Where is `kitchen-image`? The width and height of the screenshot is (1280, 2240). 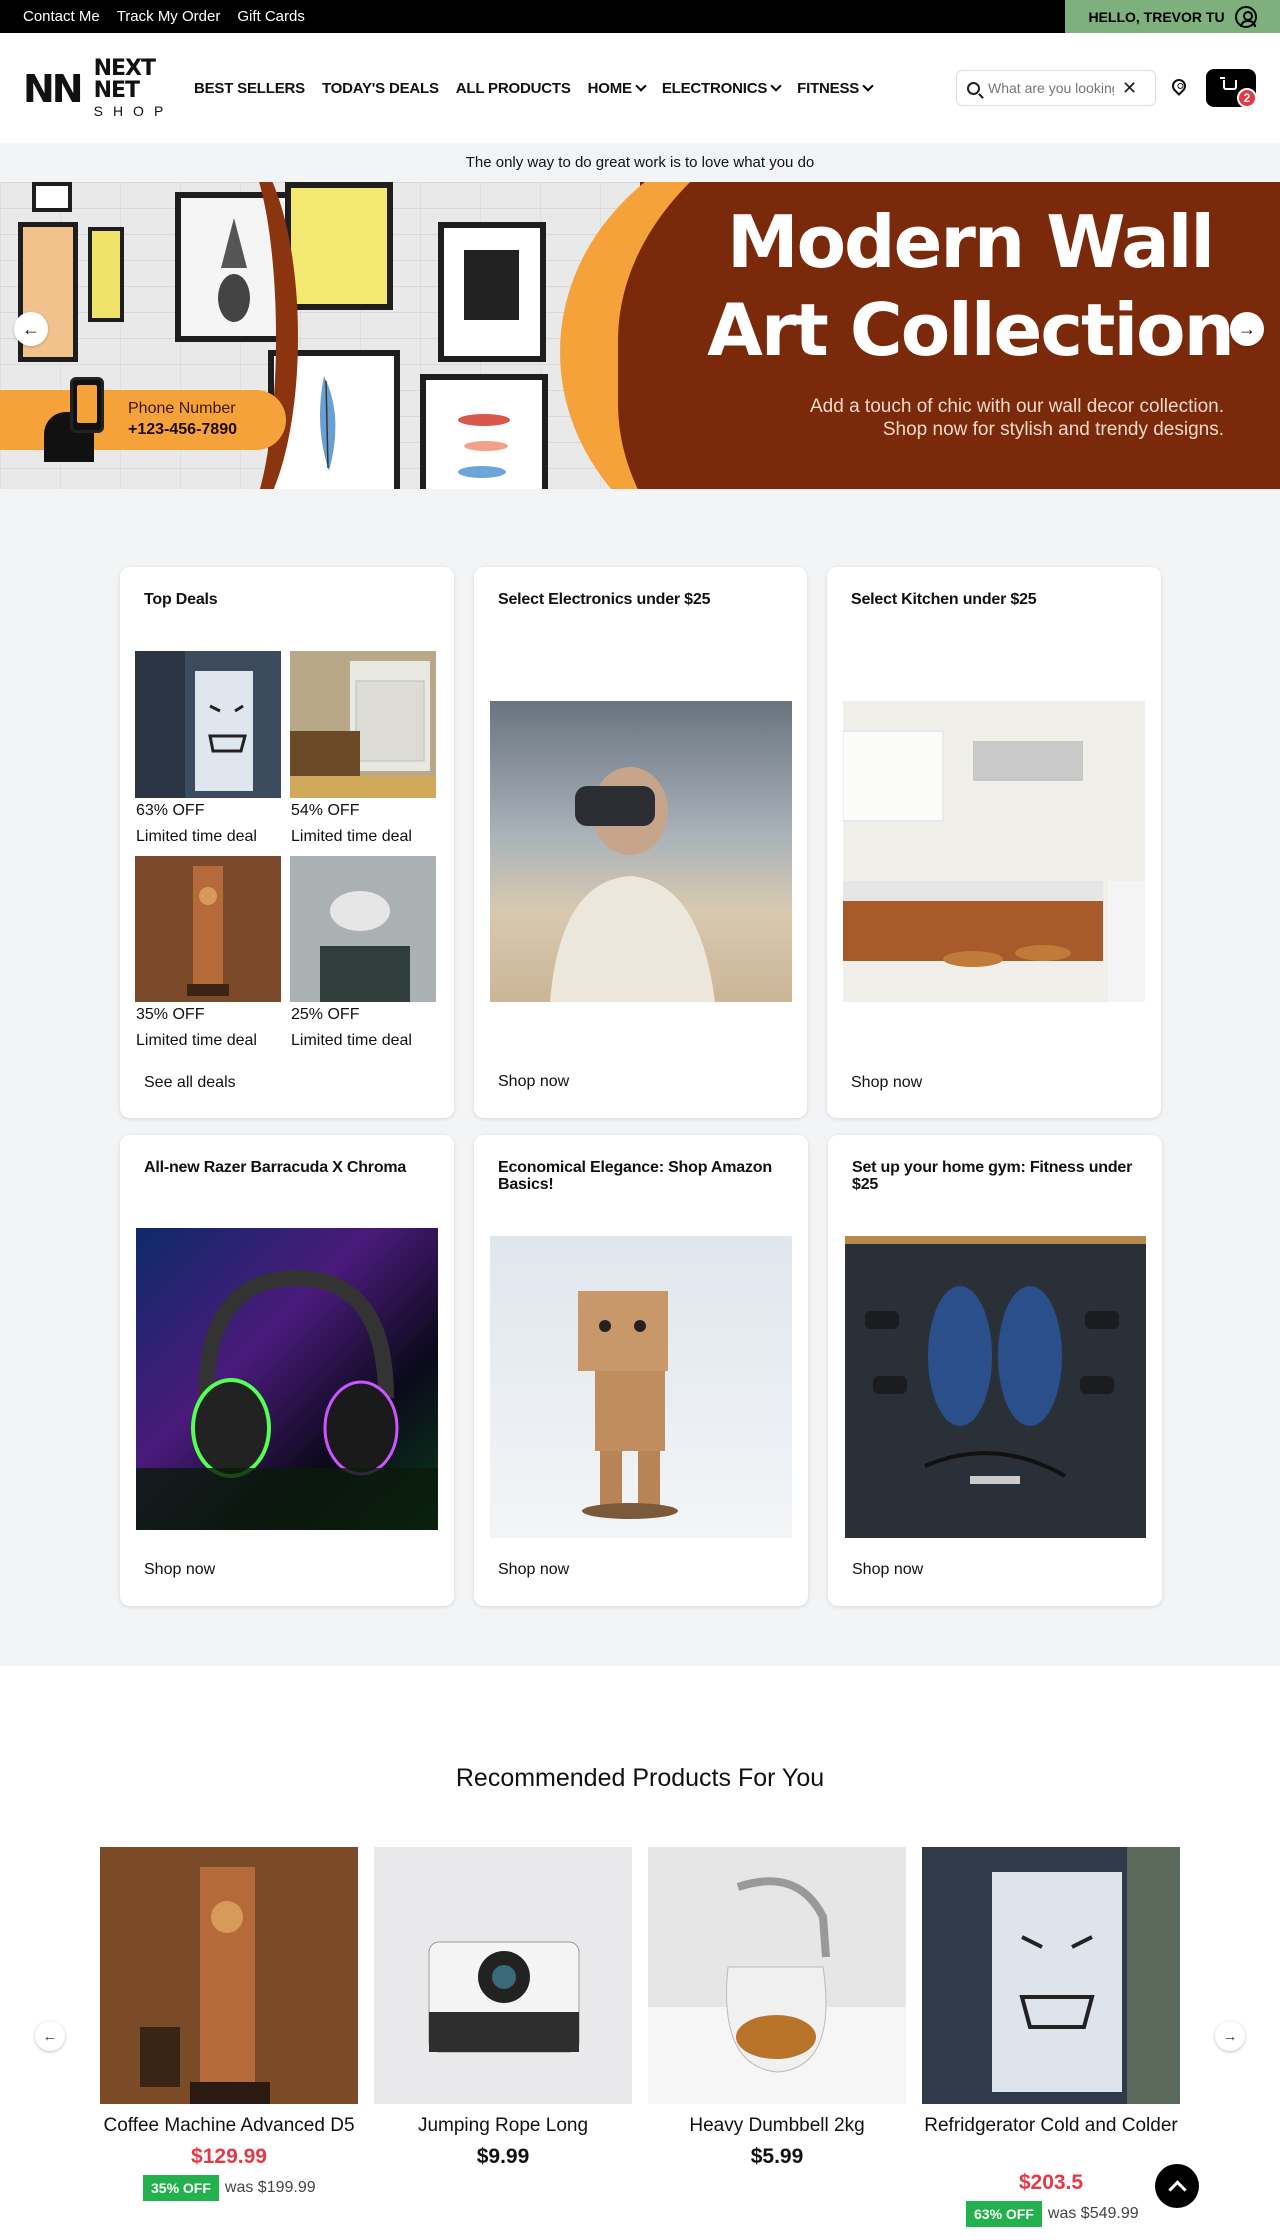
kitchen-image is located at coordinates (994, 851).